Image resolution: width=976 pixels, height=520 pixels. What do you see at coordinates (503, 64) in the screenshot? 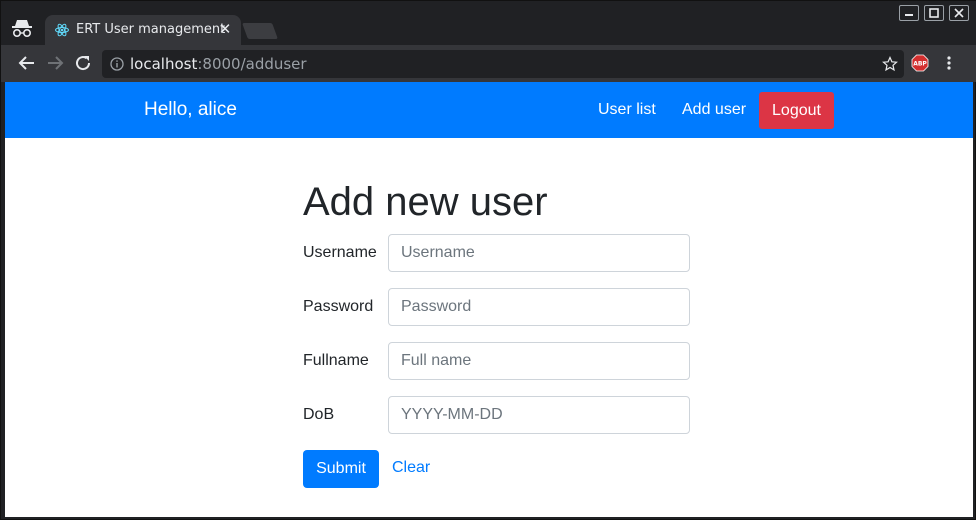
I see `address-bar: localhost:8000/adduser` at bounding box center [503, 64].